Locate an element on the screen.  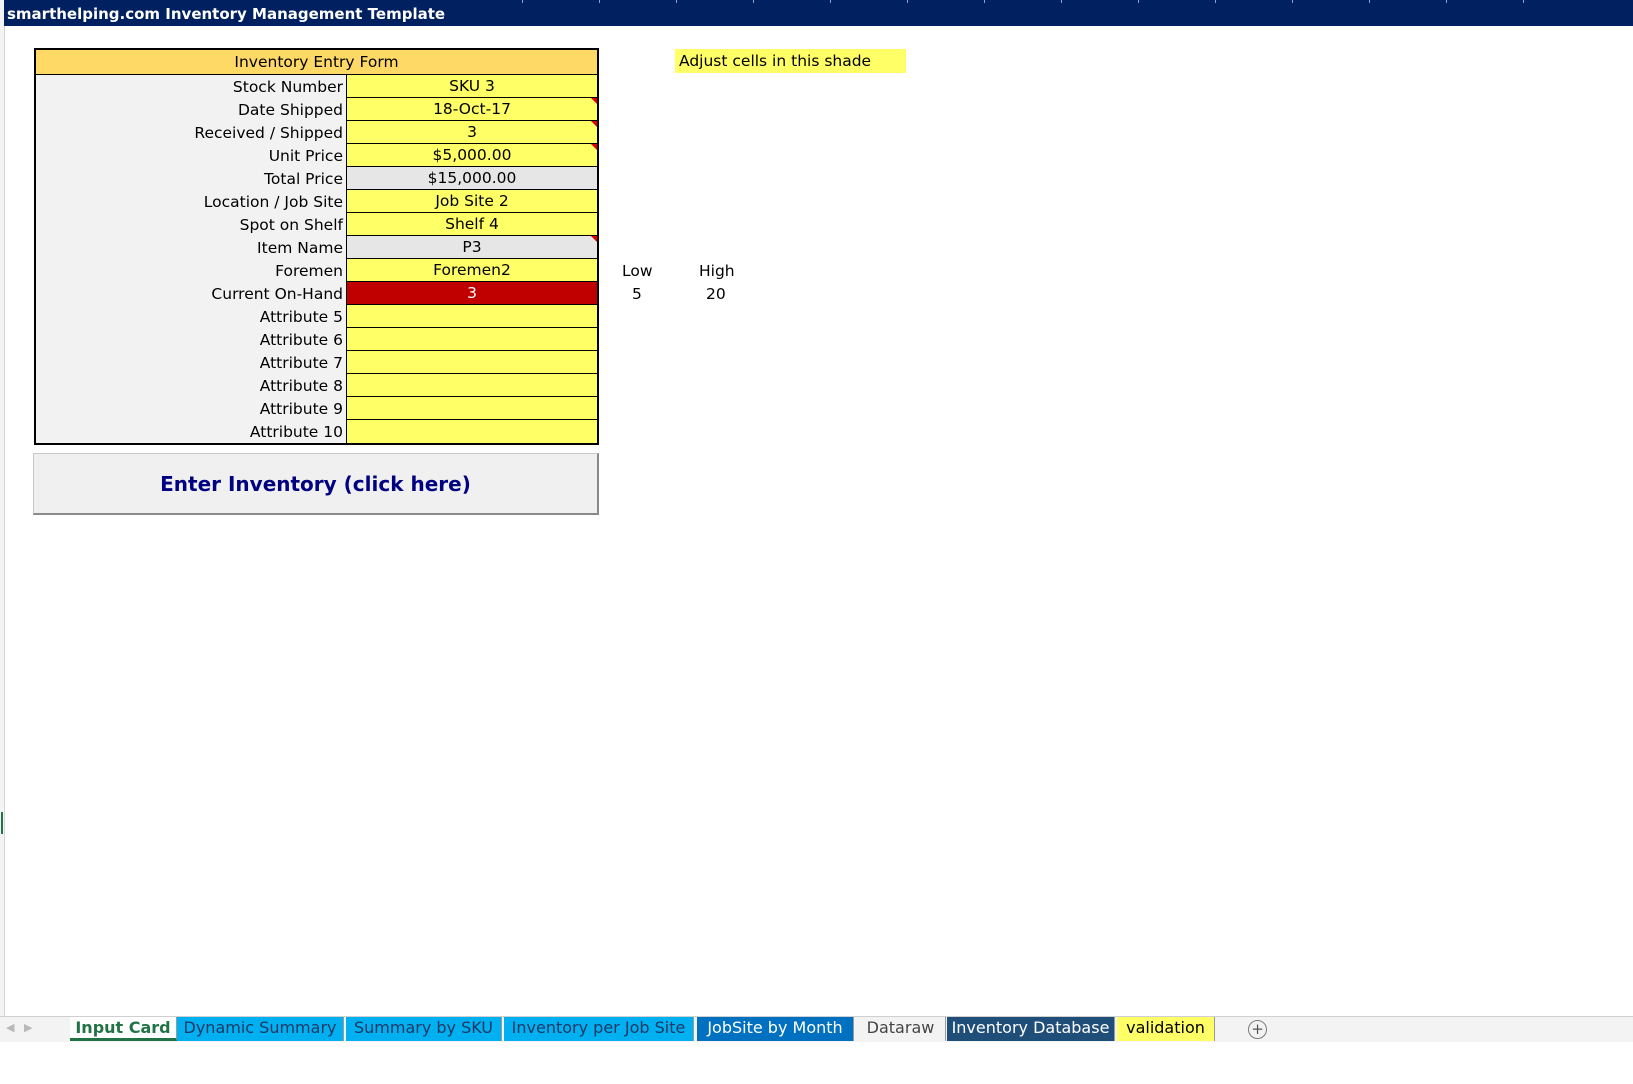
stock-number-label: Stock Number is located at coordinates (191, 86).